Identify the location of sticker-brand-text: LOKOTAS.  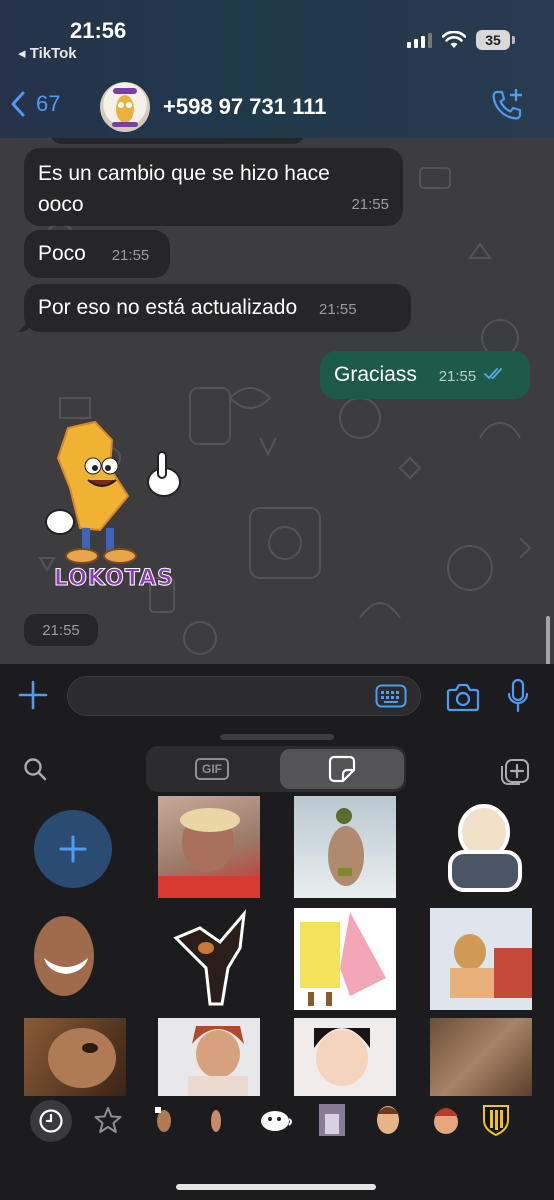
(114, 579).